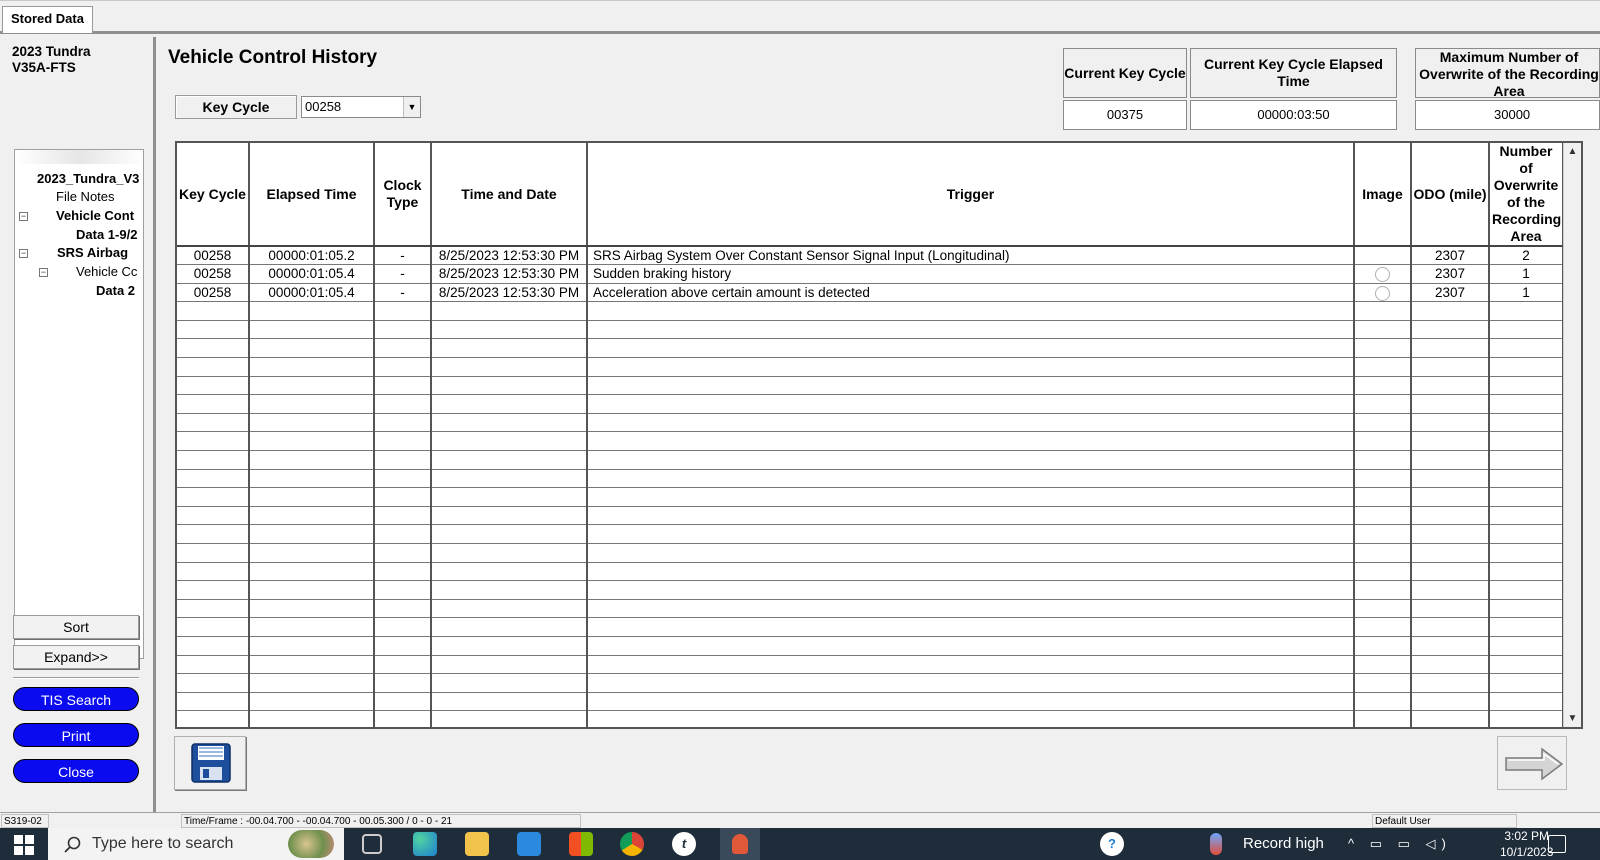  What do you see at coordinates (76, 657) in the screenshot?
I see `expand-button: Expand>>` at bounding box center [76, 657].